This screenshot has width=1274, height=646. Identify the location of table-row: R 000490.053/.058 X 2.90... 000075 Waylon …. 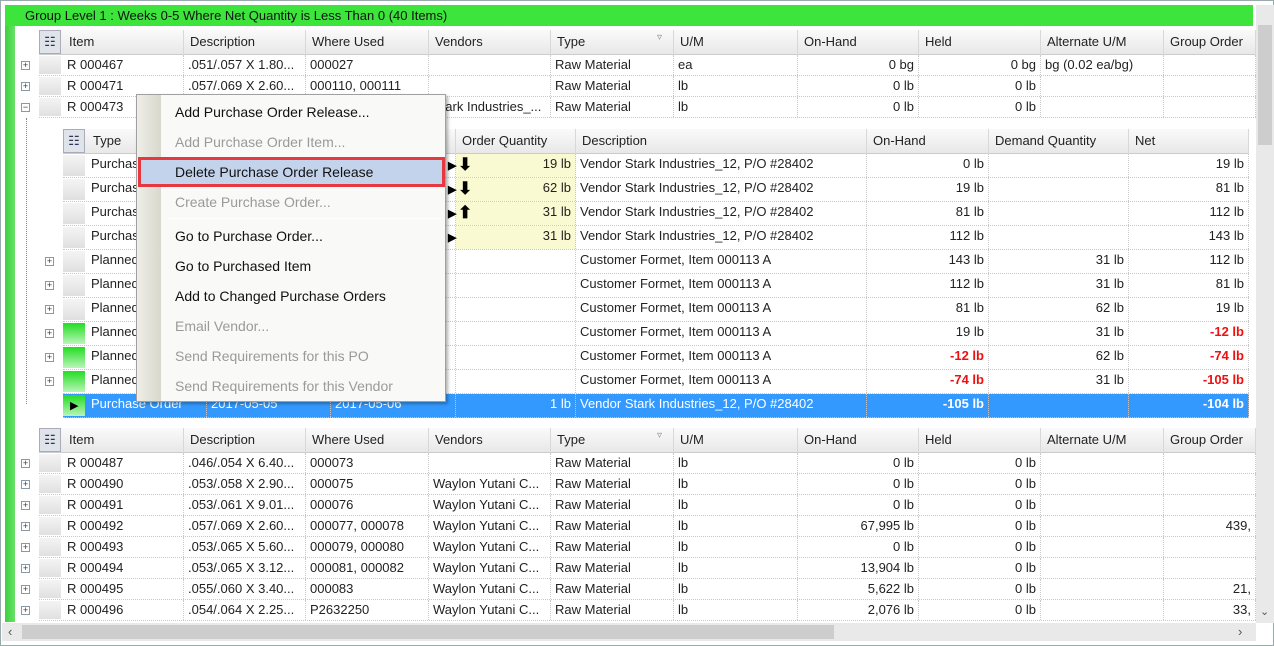
(647, 484).